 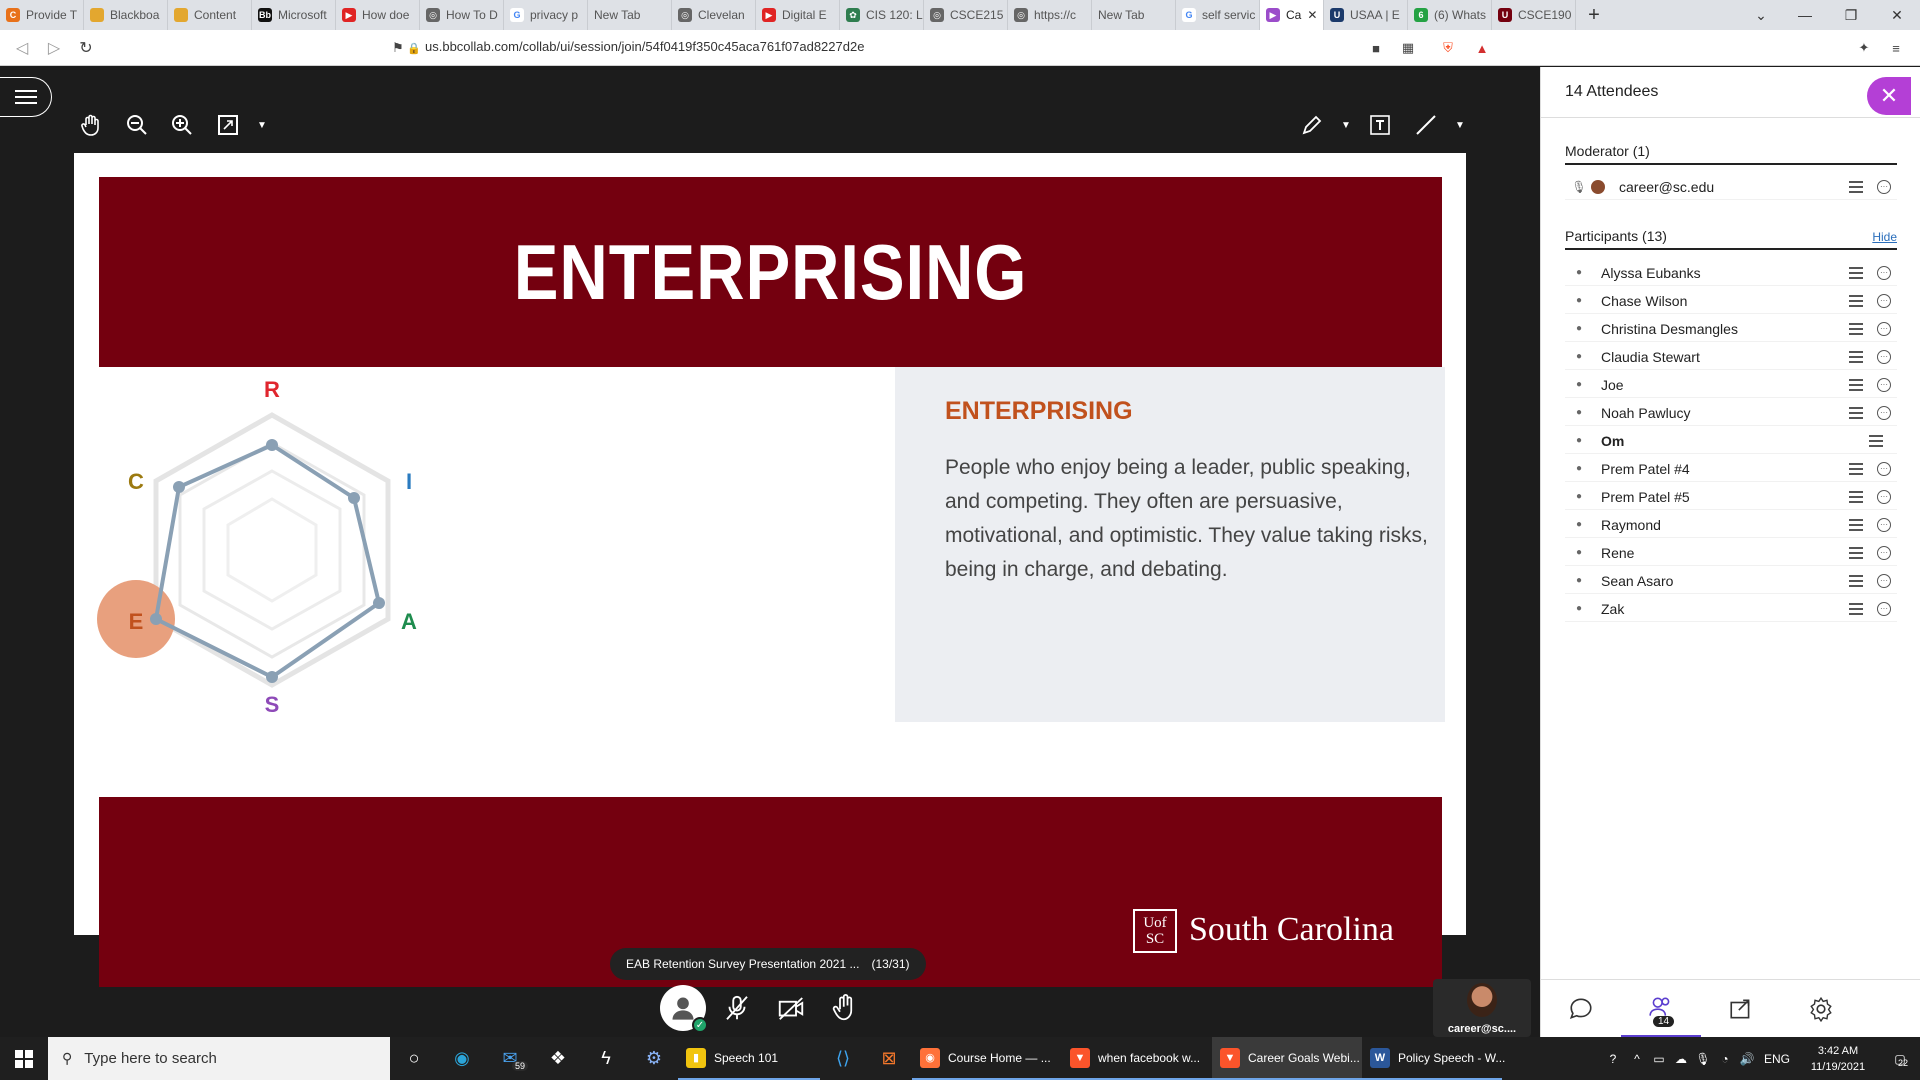 What do you see at coordinates (378, 15) in the screenshot?
I see `browser-tab: ▶ How doe` at bounding box center [378, 15].